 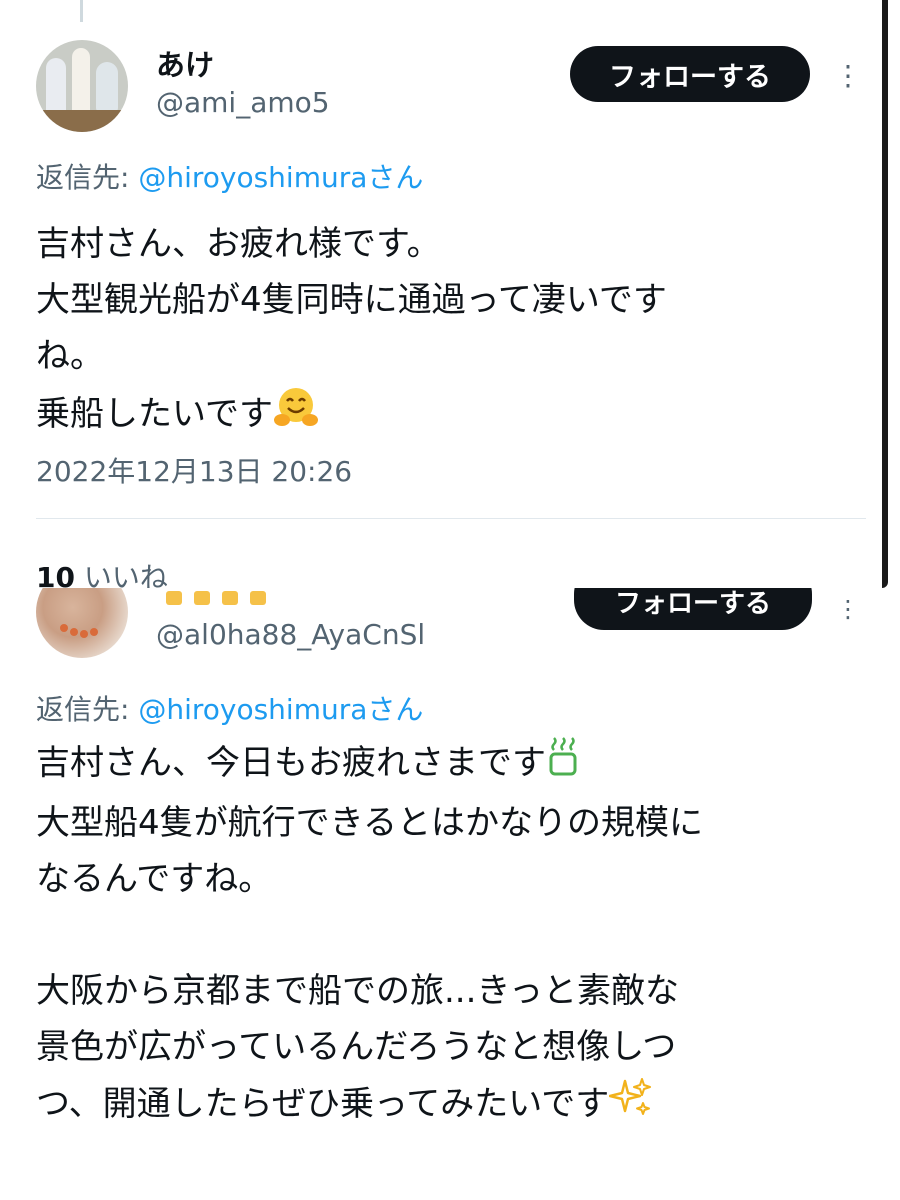 What do you see at coordinates (55, 574) in the screenshot?
I see `like-number: 10` at bounding box center [55, 574].